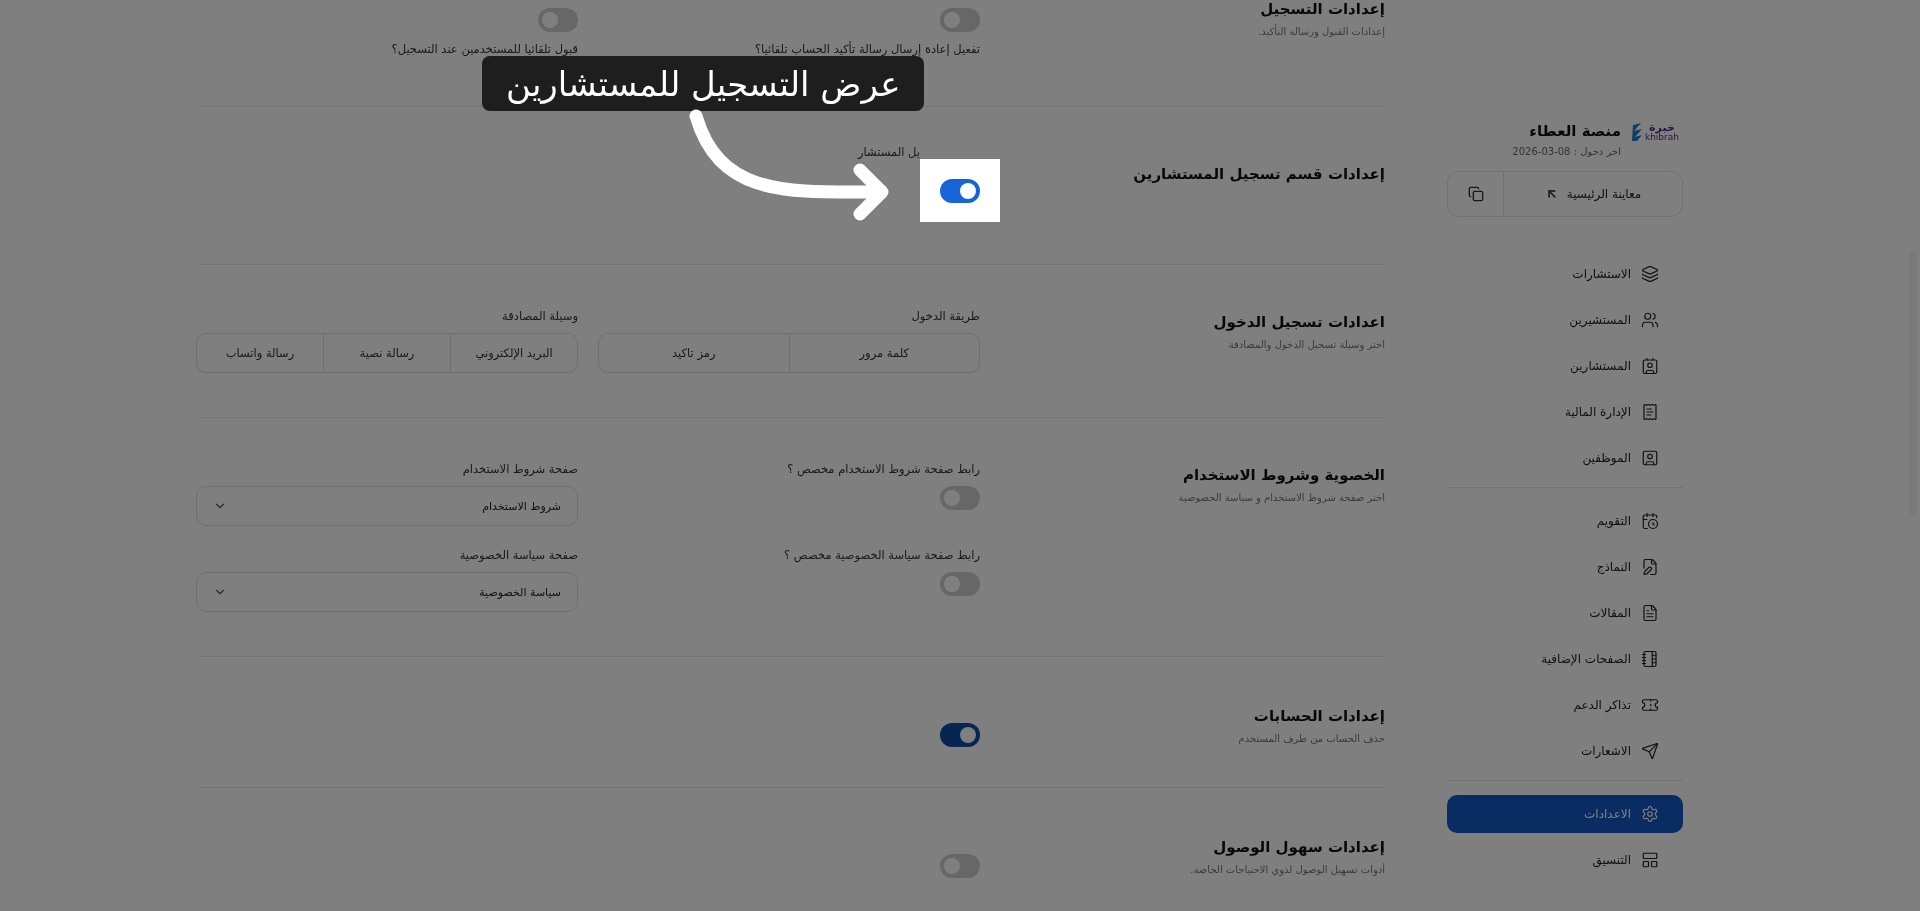  I want to click on tooltip: عرض التسجيل للمستشارين, so click(703, 83).